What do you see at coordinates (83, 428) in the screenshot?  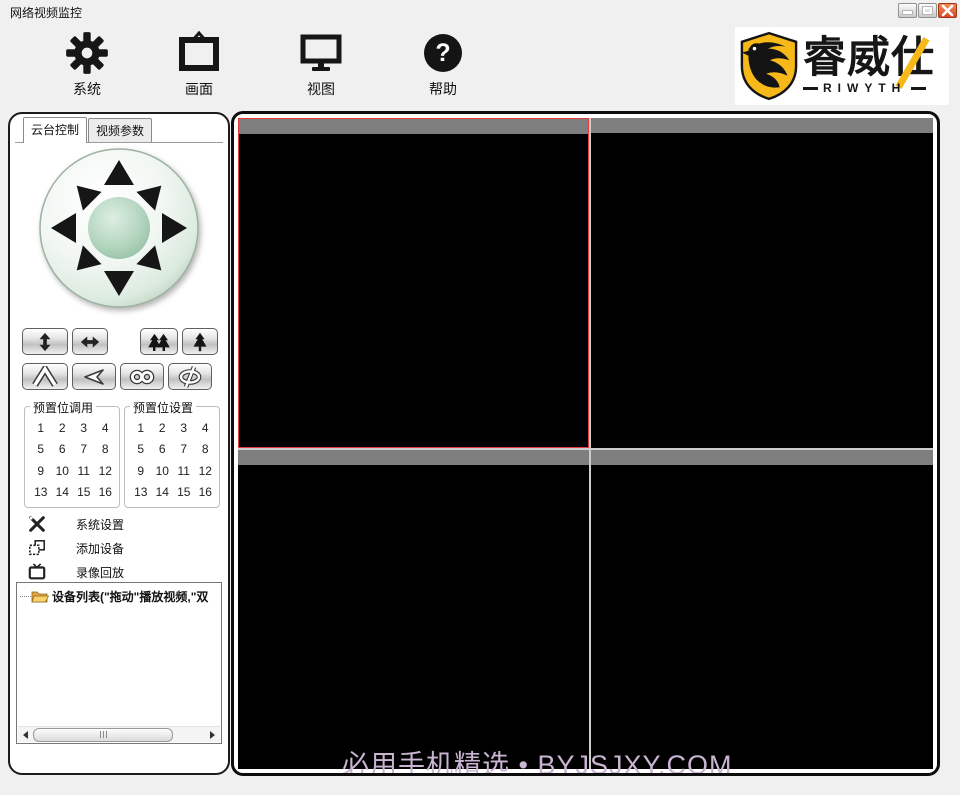 I see `preset-call-3: 3` at bounding box center [83, 428].